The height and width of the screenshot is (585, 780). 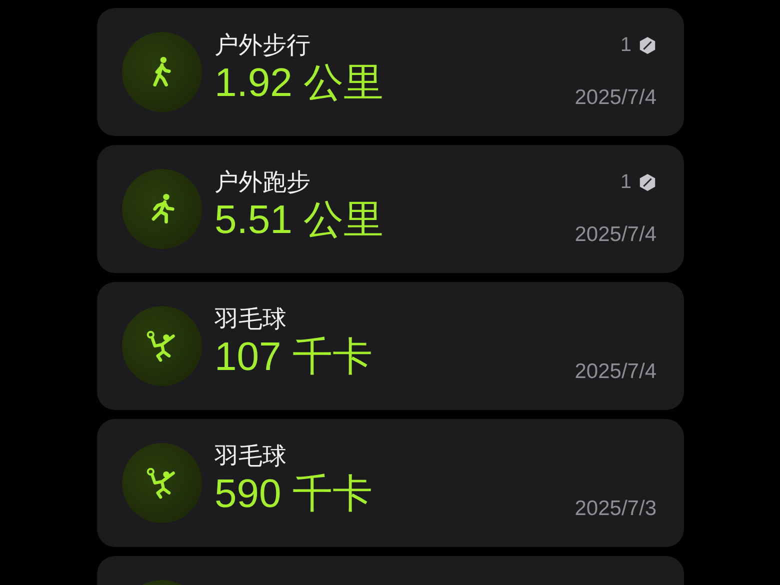 What do you see at coordinates (262, 45) in the screenshot?
I see `workout-title: 户外步行` at bounding box center [262, 45].